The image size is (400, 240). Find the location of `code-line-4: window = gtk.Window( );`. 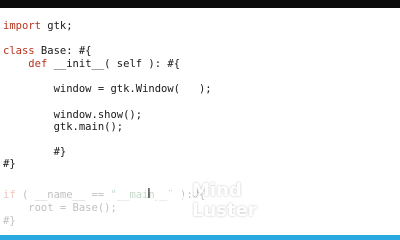

code-line-4: window = gtk.Window( ); is located at coordinates (107, 89).